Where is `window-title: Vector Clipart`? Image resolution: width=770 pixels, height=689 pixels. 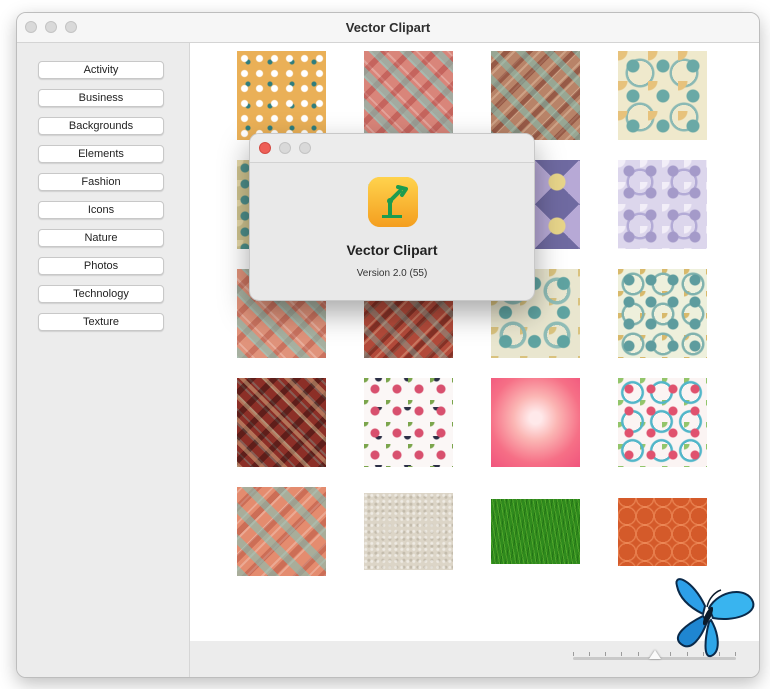
window-title: Vector Clipart is located at coordinates (388, 27).